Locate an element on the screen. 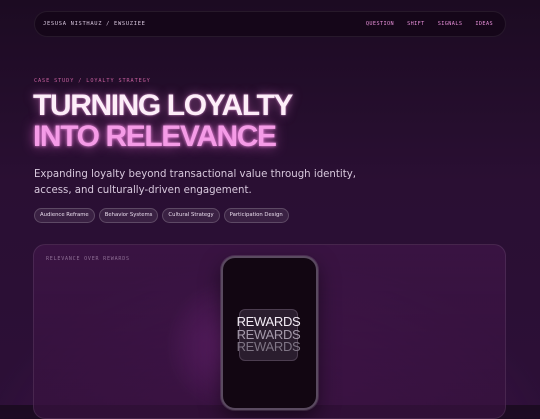 Image resolution: width=540 pixels, height=419 pixels. site-brand: JESUSA NISTHAUZ / EWSUZIEE is located at coordinates (94, 24).